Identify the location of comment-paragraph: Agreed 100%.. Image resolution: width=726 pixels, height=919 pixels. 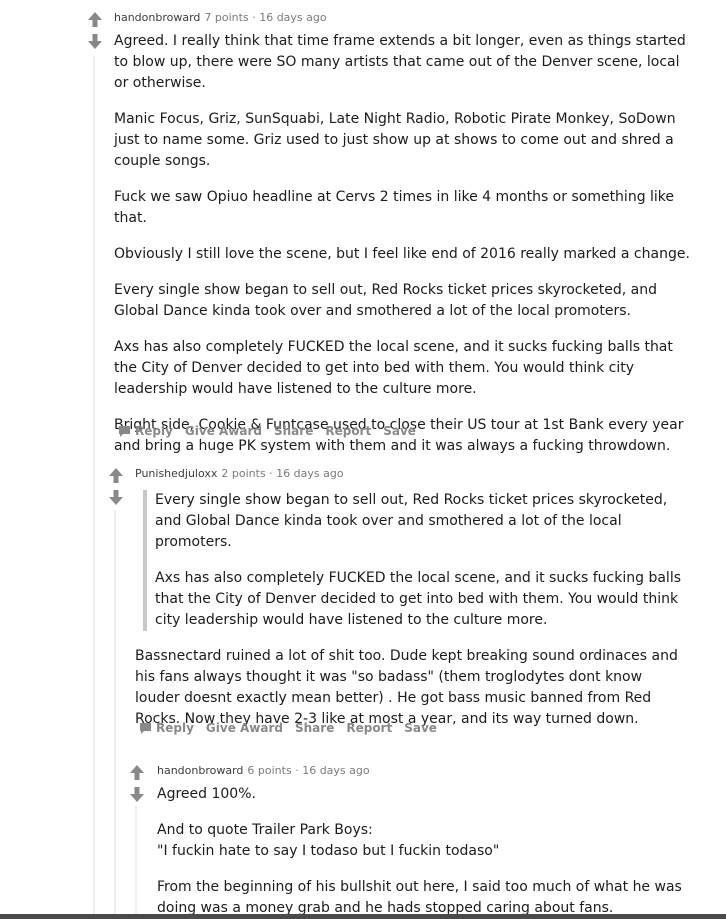
(206, 794).